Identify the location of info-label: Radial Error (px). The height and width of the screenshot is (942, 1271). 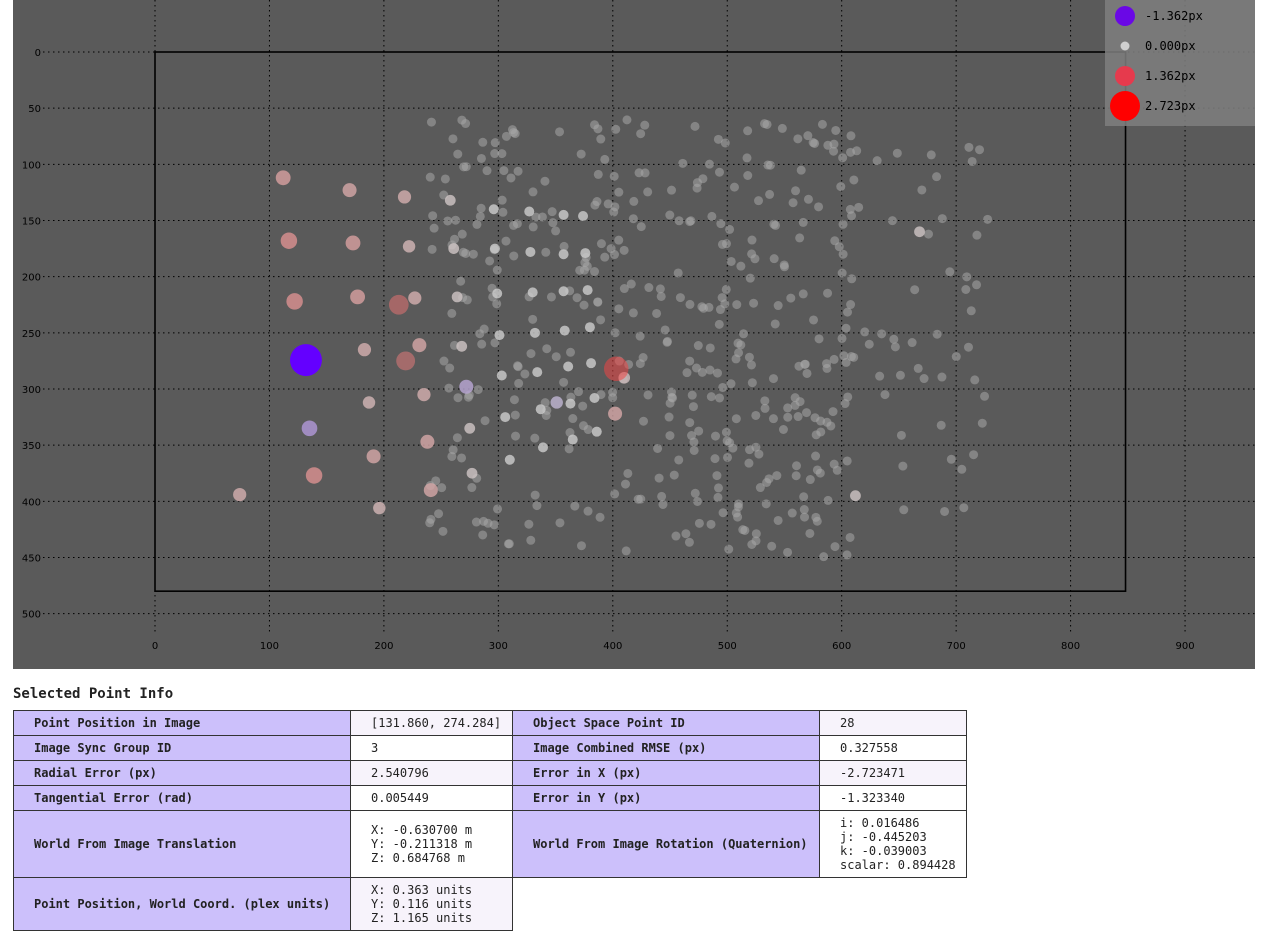
(182, 773).